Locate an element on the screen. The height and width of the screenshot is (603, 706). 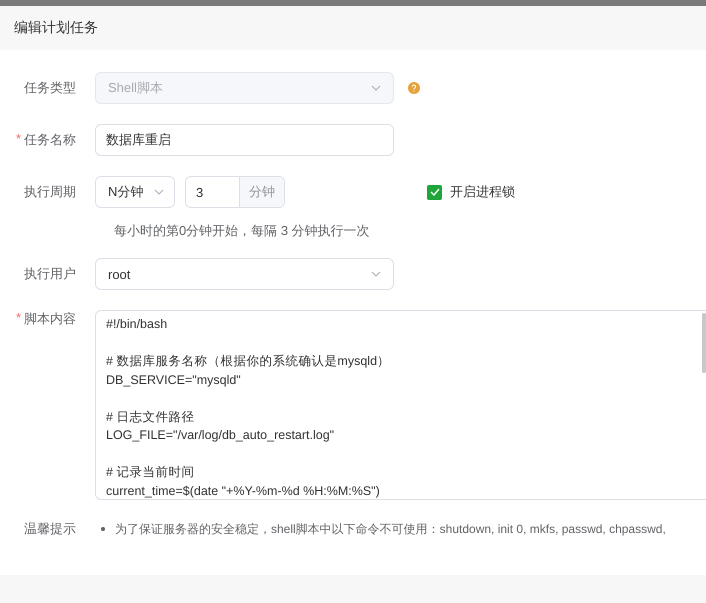
bullet-icon is located at coordinates (103, 529).